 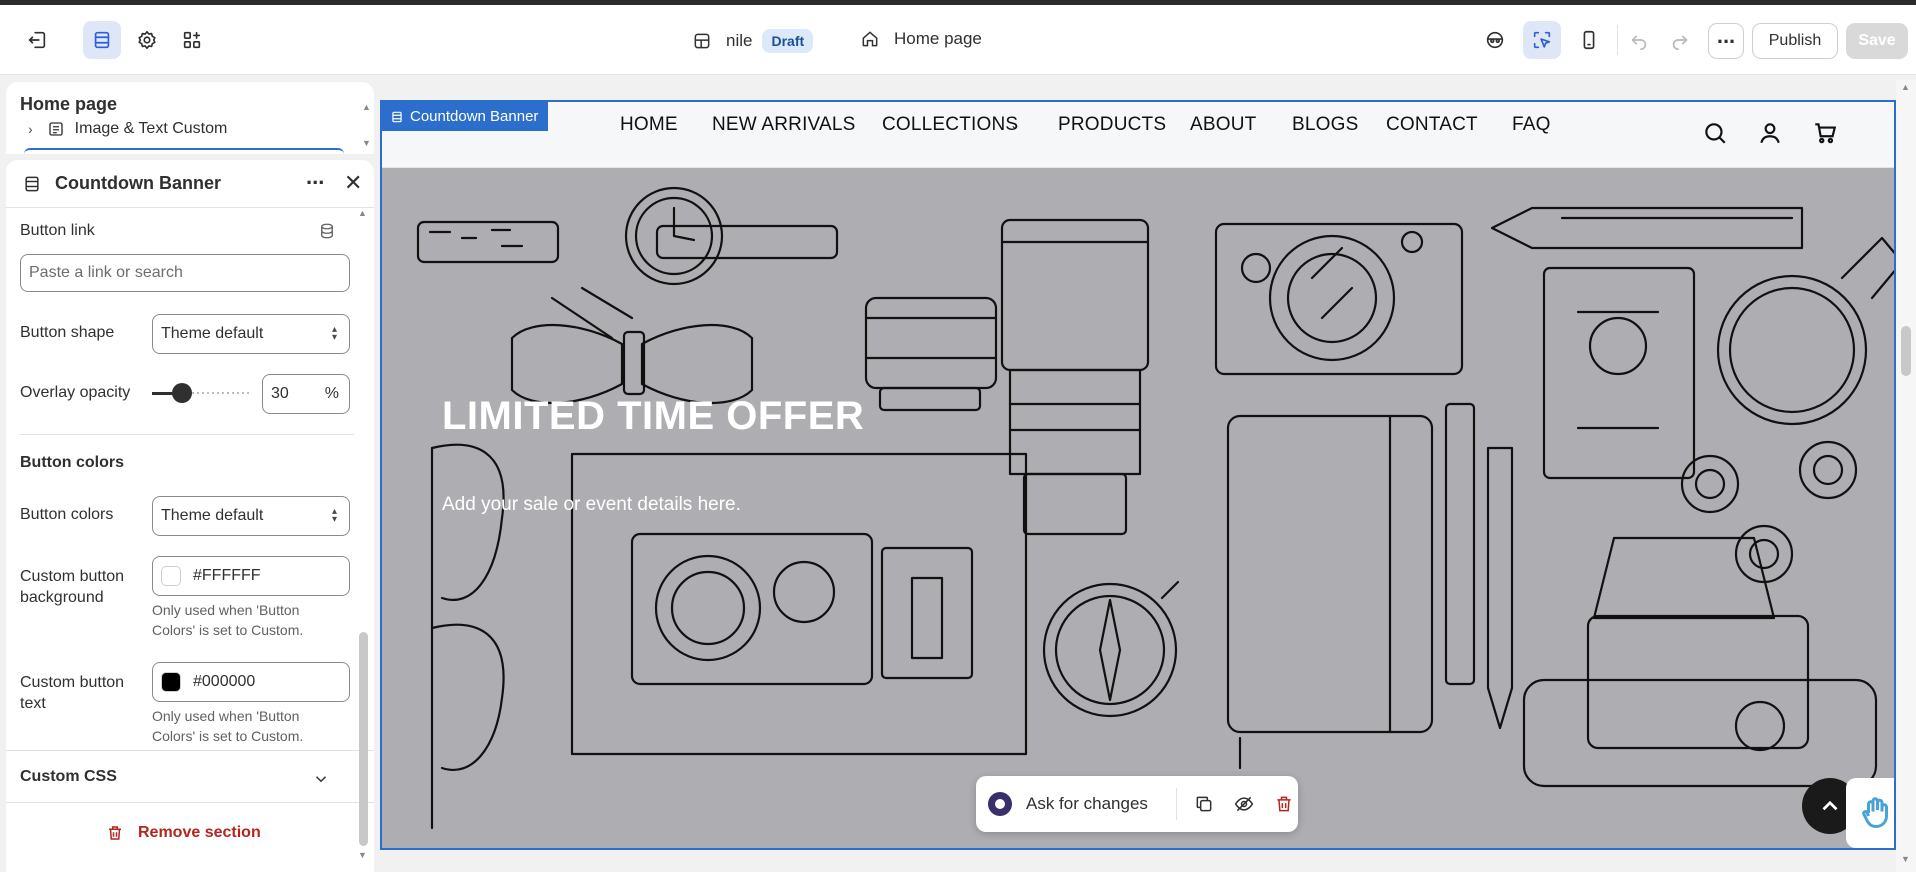 What do you see at coordinates (68, 776) in the screenshot?
I see `custom-css-label: Custom CSS` at bounding box center [68, 776].